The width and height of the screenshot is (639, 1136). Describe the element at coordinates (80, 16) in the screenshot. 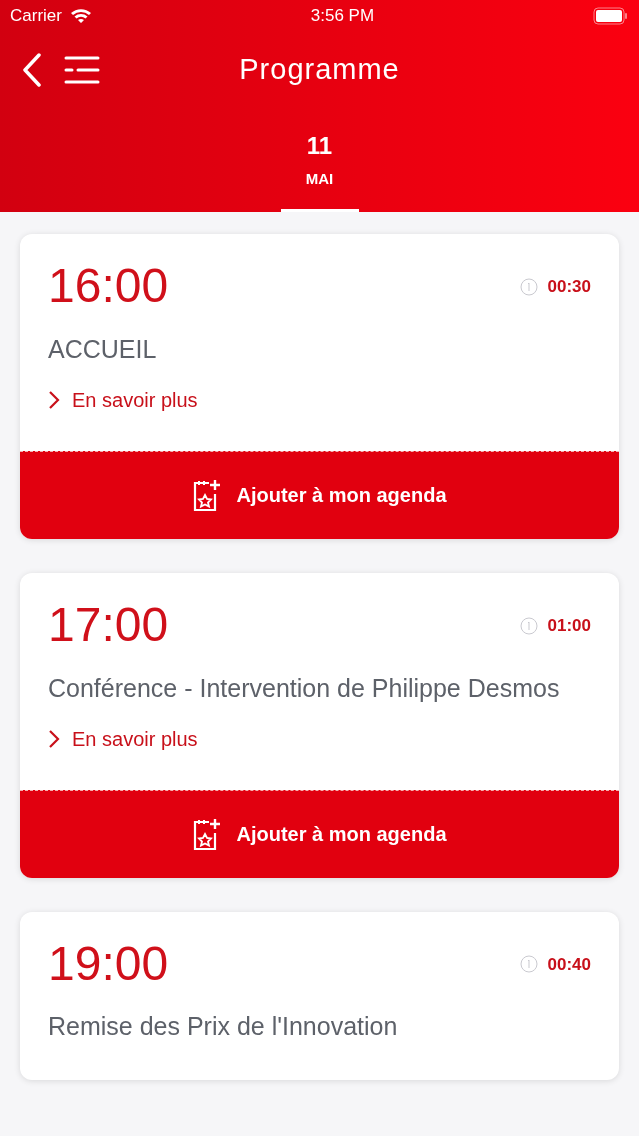

I see `wifi-icon` at that location.